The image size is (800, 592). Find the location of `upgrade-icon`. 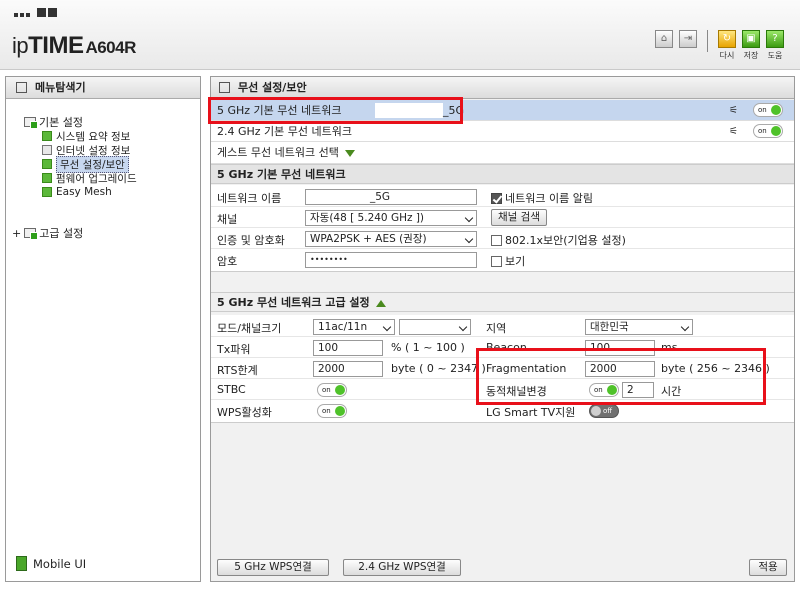

upgrade-icon is located at coordinates (47, 178).